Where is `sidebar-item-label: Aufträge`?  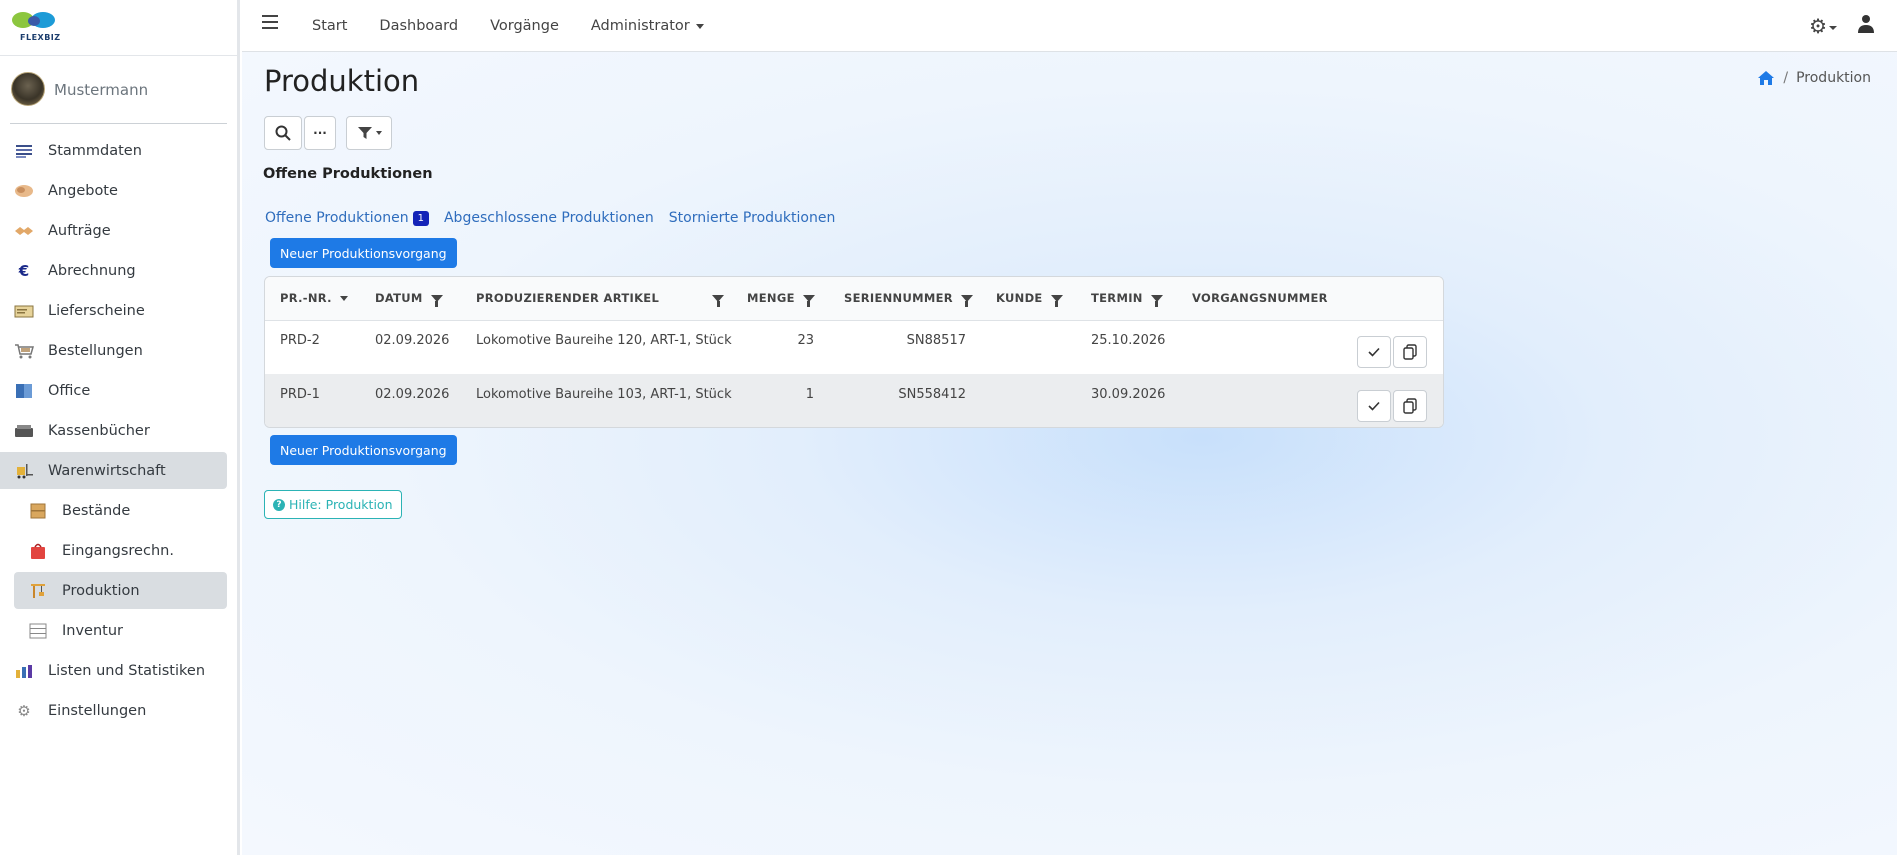 sidebar-item-label: Aufträge is located at coordinates (79, 230).